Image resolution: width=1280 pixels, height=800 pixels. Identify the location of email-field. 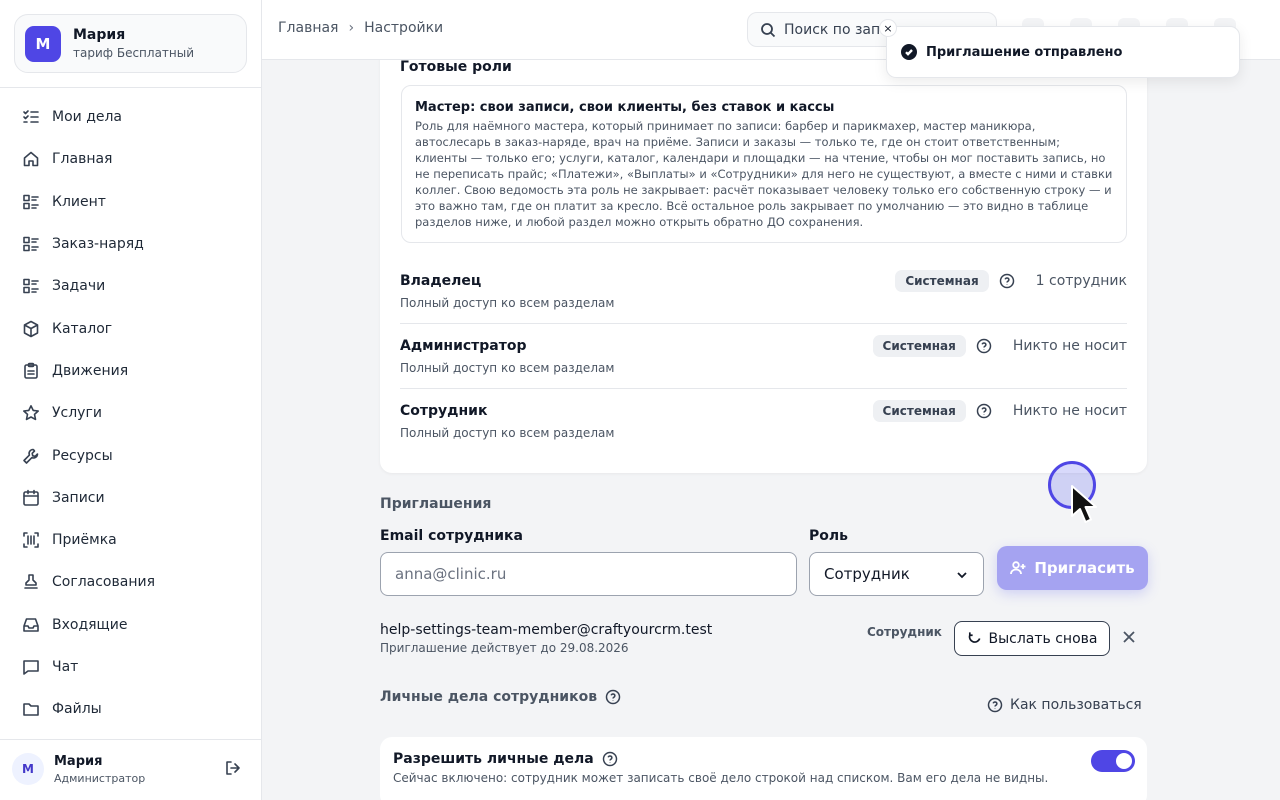
(588, 574).